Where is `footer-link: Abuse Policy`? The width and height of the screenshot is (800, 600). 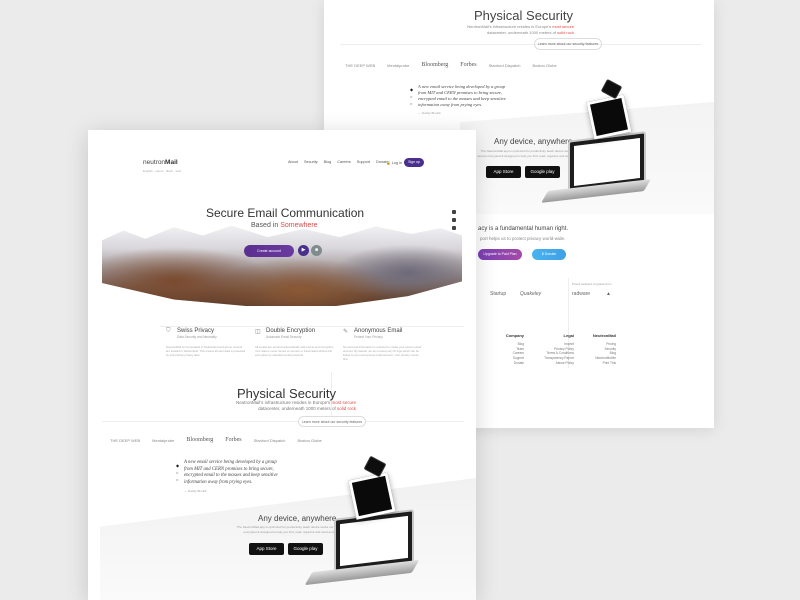
footer-link: Abuse Policy is located at coordinates (554, 363).